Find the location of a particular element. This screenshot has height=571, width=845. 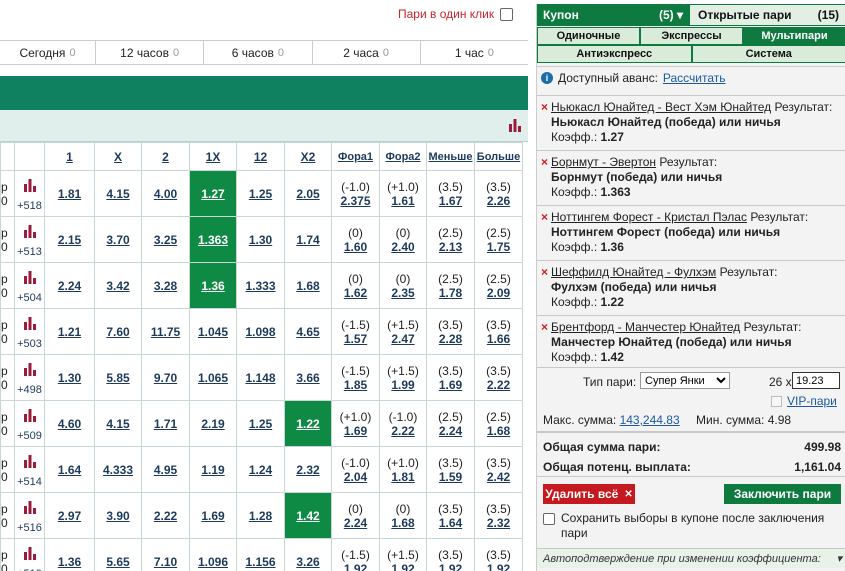

odds-value: 4.60 is located at coordinates (69, 424).